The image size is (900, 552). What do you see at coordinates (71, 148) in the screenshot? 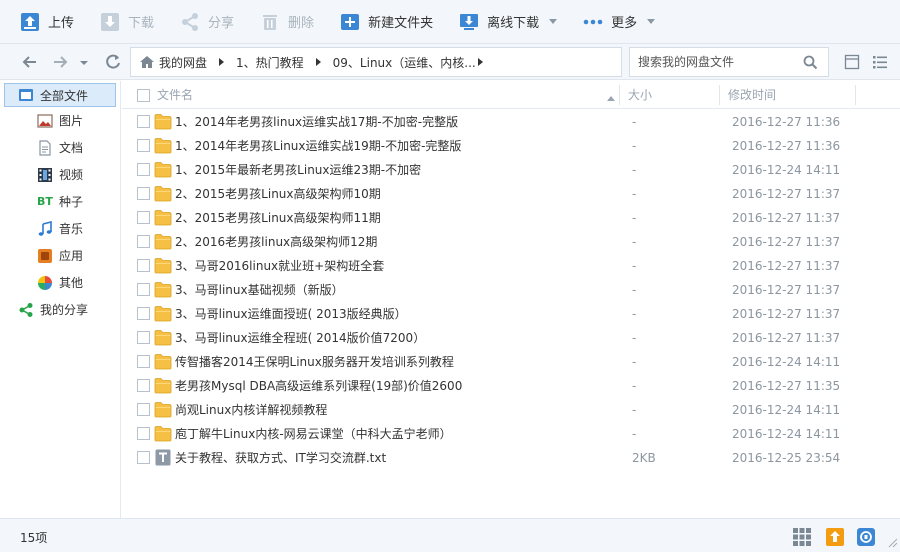
I see `sidebar-item-label: 文档` at bounding box center [71, 148].